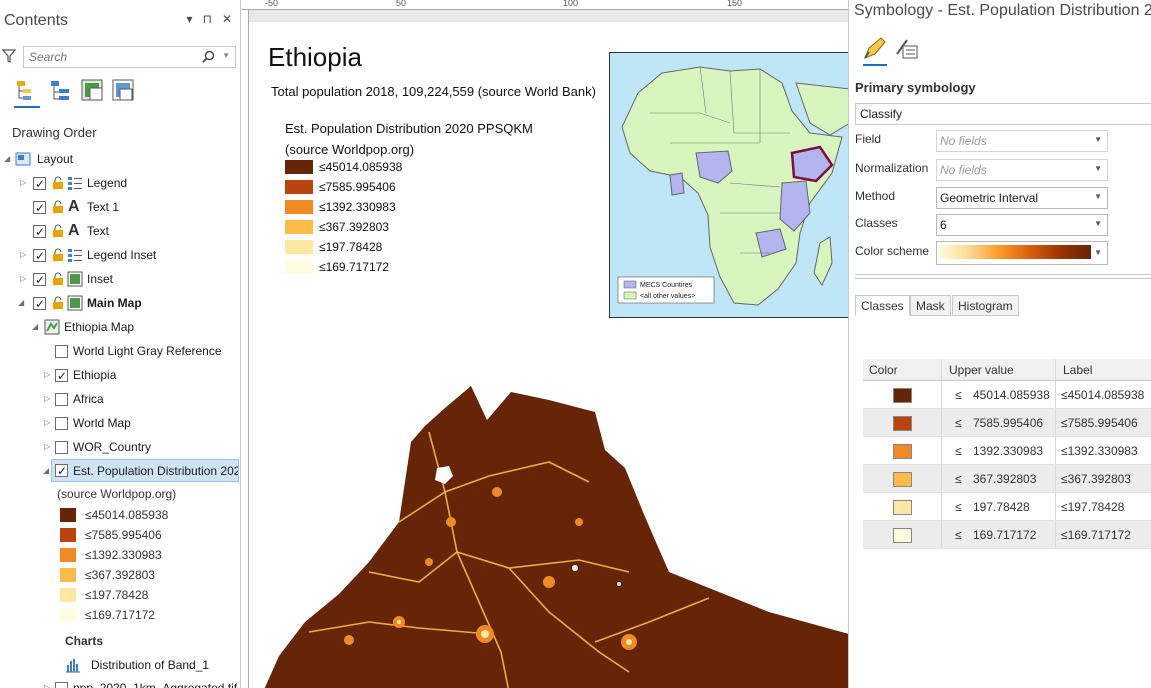 This screenshot has height=688, width=1151. Describe the element at coordinates (1011, 395) in the screenshot. I see `upper-value: 45014.085938` at that location.